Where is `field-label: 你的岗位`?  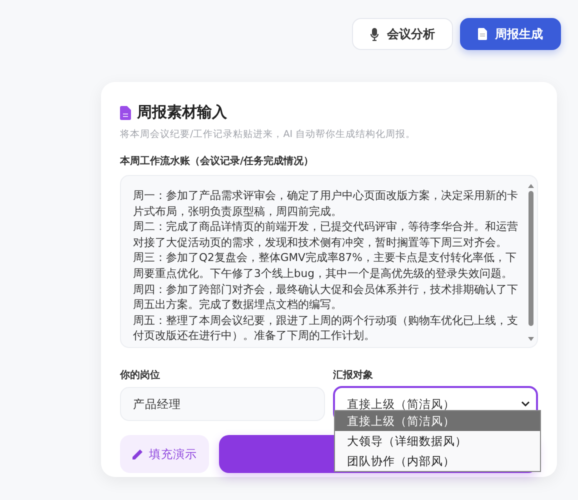 field-label: 你的岗位 is located at coordinates (140, 375).